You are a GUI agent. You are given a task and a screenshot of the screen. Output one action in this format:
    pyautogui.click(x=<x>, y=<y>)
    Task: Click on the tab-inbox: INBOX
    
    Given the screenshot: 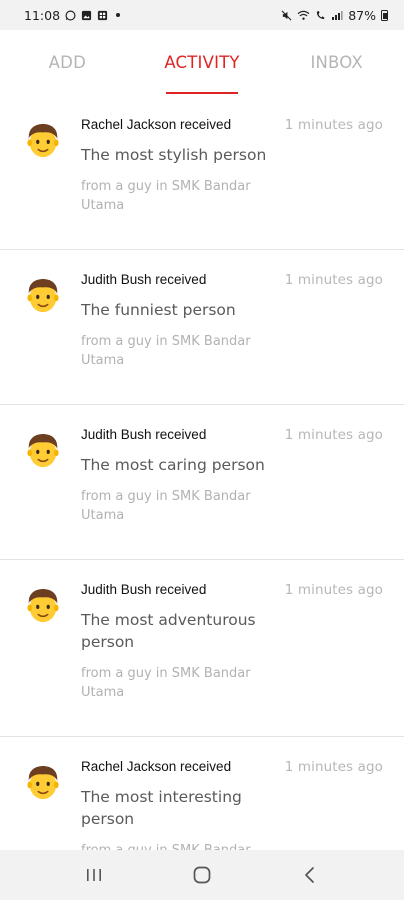 What is the action you would take?
    pyautogui.click(x=336, y=62)
    